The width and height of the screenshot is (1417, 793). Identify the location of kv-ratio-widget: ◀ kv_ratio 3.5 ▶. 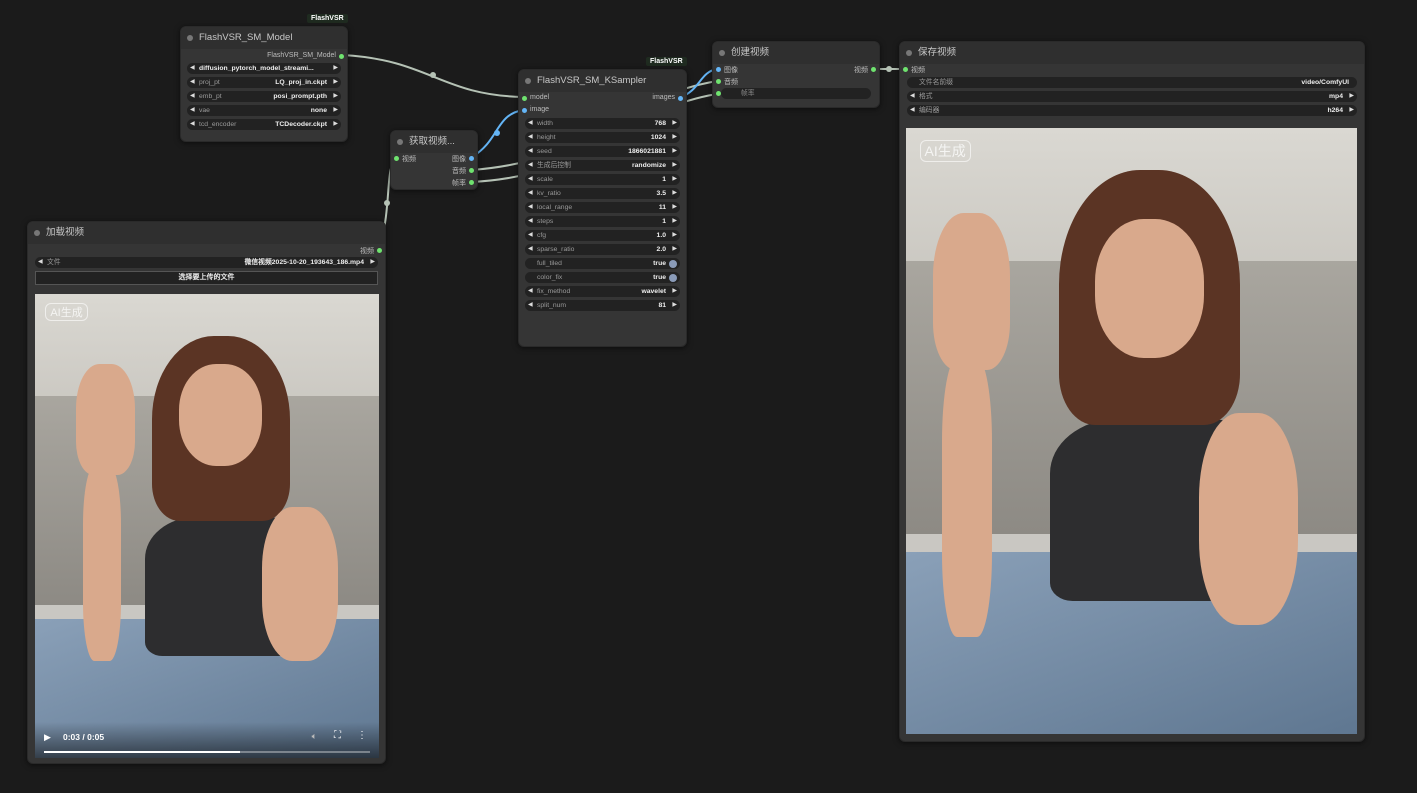
(602, 193).